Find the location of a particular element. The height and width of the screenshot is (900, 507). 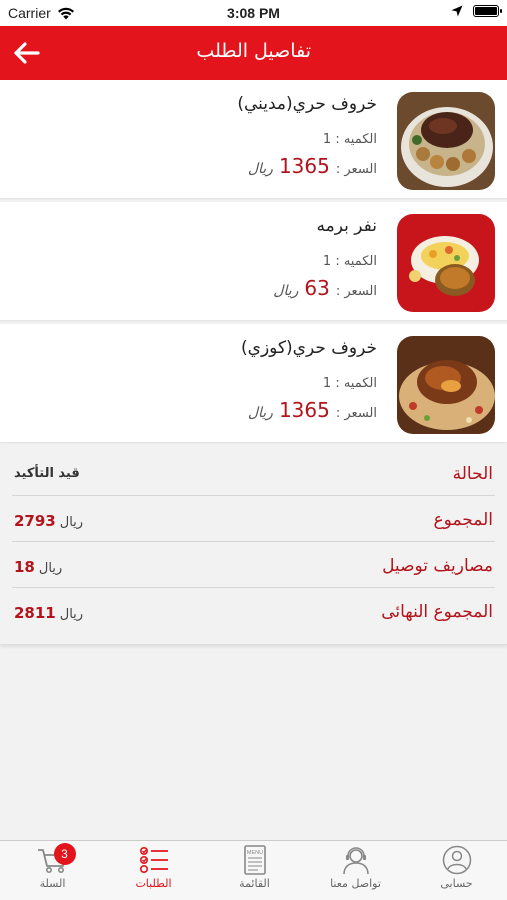

tab-cart: 3 السلة is located at coordinates (52, 871).